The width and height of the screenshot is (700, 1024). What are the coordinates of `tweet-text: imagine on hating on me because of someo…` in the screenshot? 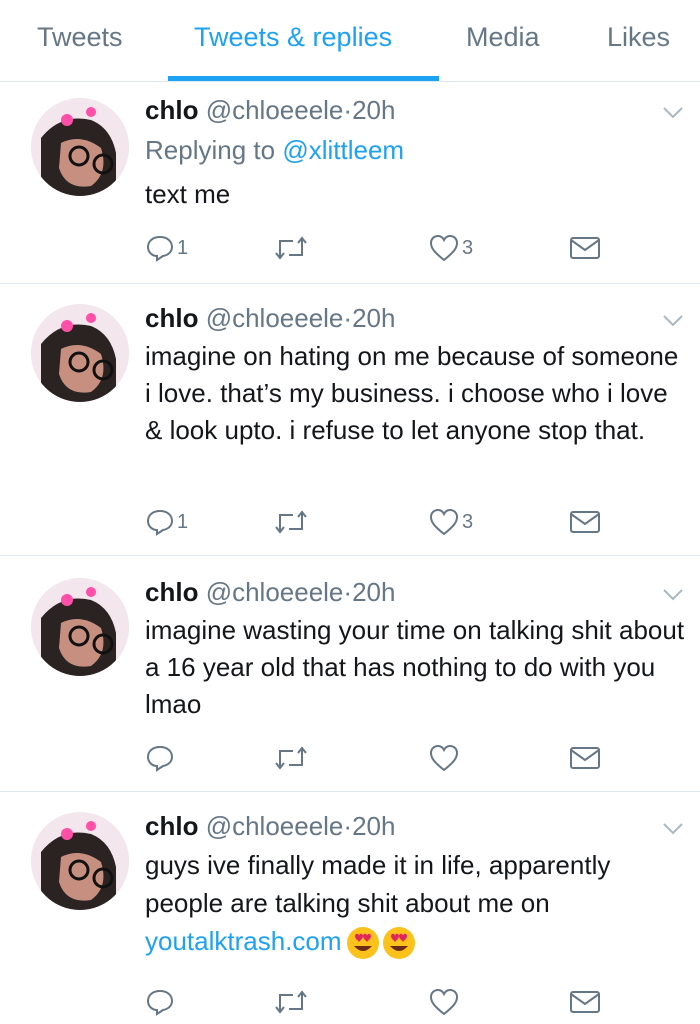 It's located at (412, 393).